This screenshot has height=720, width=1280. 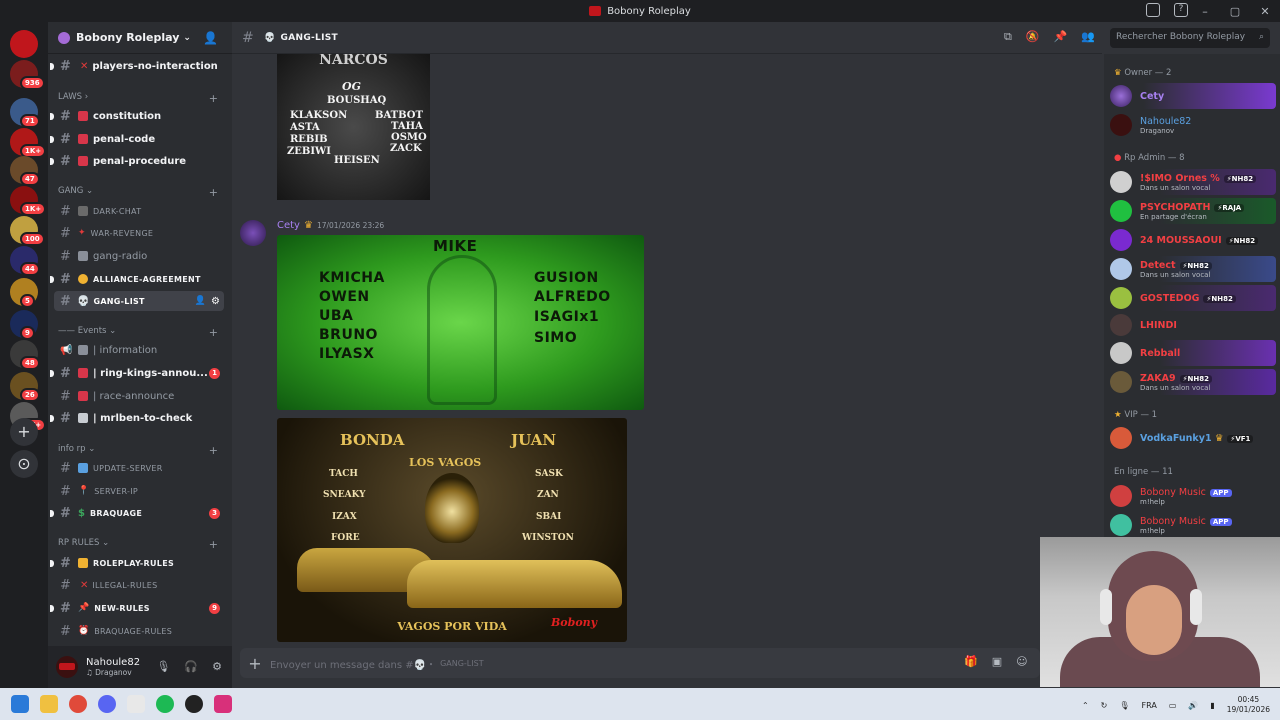 What do you see at coordinates (1265, 11) in the screenshot?
I see `close-icon: ✕` at bounding box center [1265, 11].